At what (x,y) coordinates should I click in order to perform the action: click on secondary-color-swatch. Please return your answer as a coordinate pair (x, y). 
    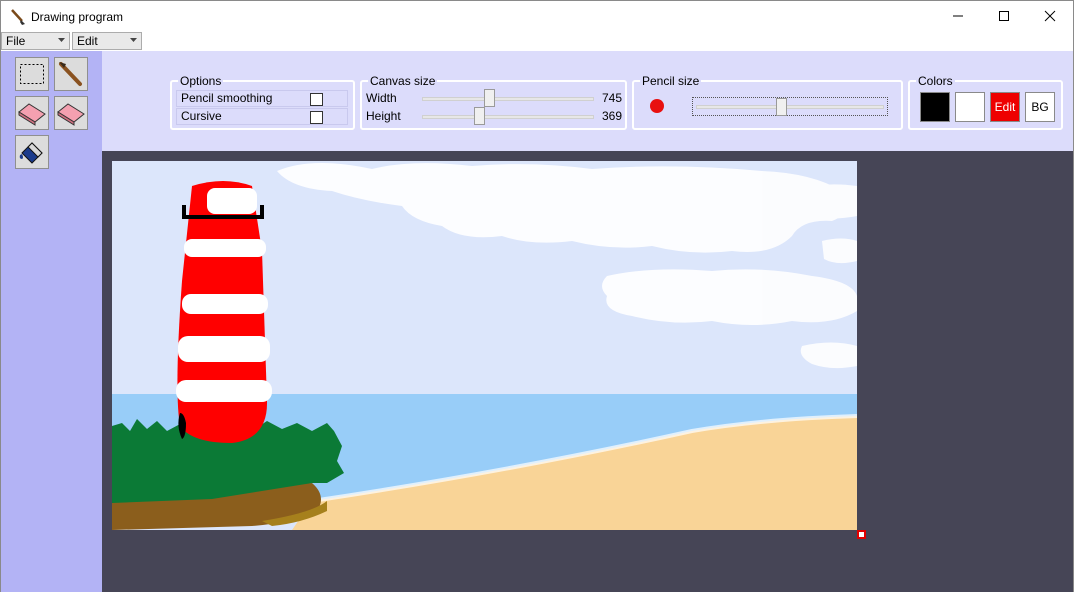
    Looking at the image, I should click on (970, 107).